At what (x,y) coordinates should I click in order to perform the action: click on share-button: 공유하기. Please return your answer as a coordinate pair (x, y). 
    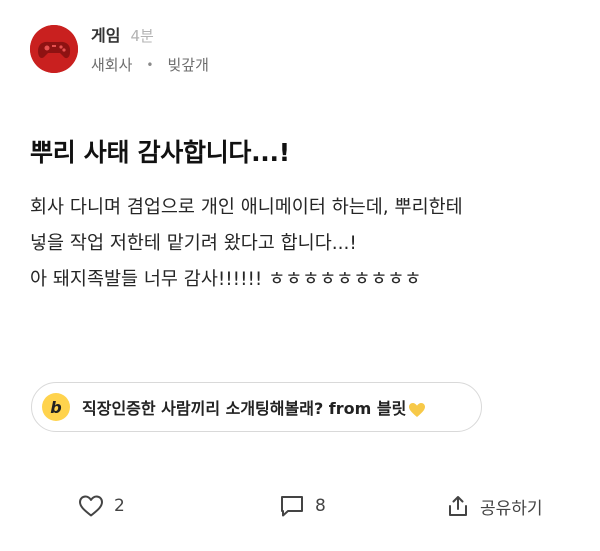
    Looking at the image, I should click on (494, 506).